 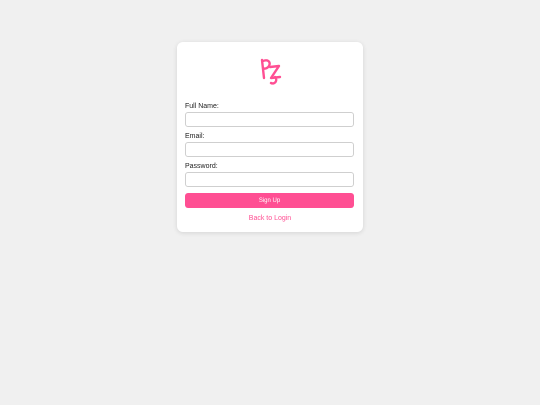 What do you see at coordinates (269, 200) in the screenshot?
I see `sign-up-button: Sign Up` at bounding box center [269, 200].